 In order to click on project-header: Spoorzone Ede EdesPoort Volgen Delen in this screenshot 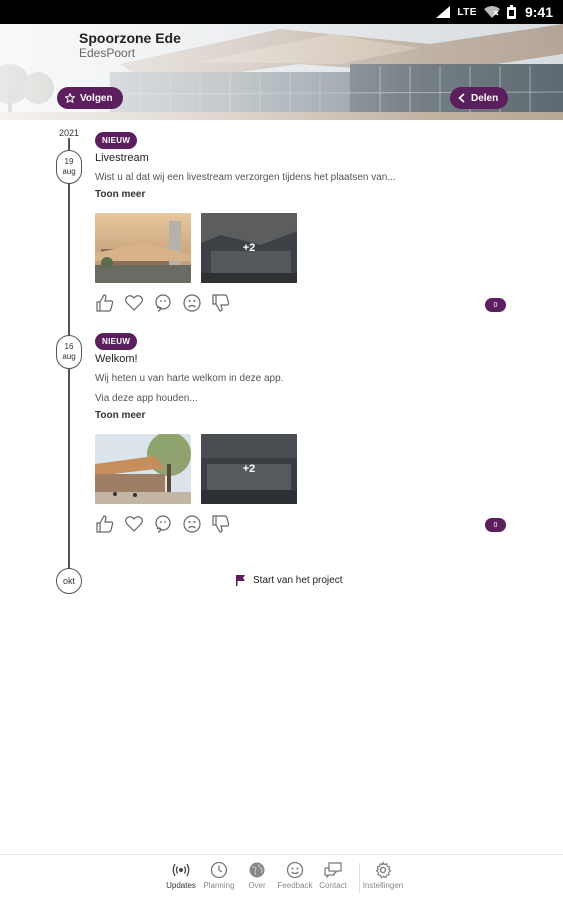, I will do `click(281, 72)`.